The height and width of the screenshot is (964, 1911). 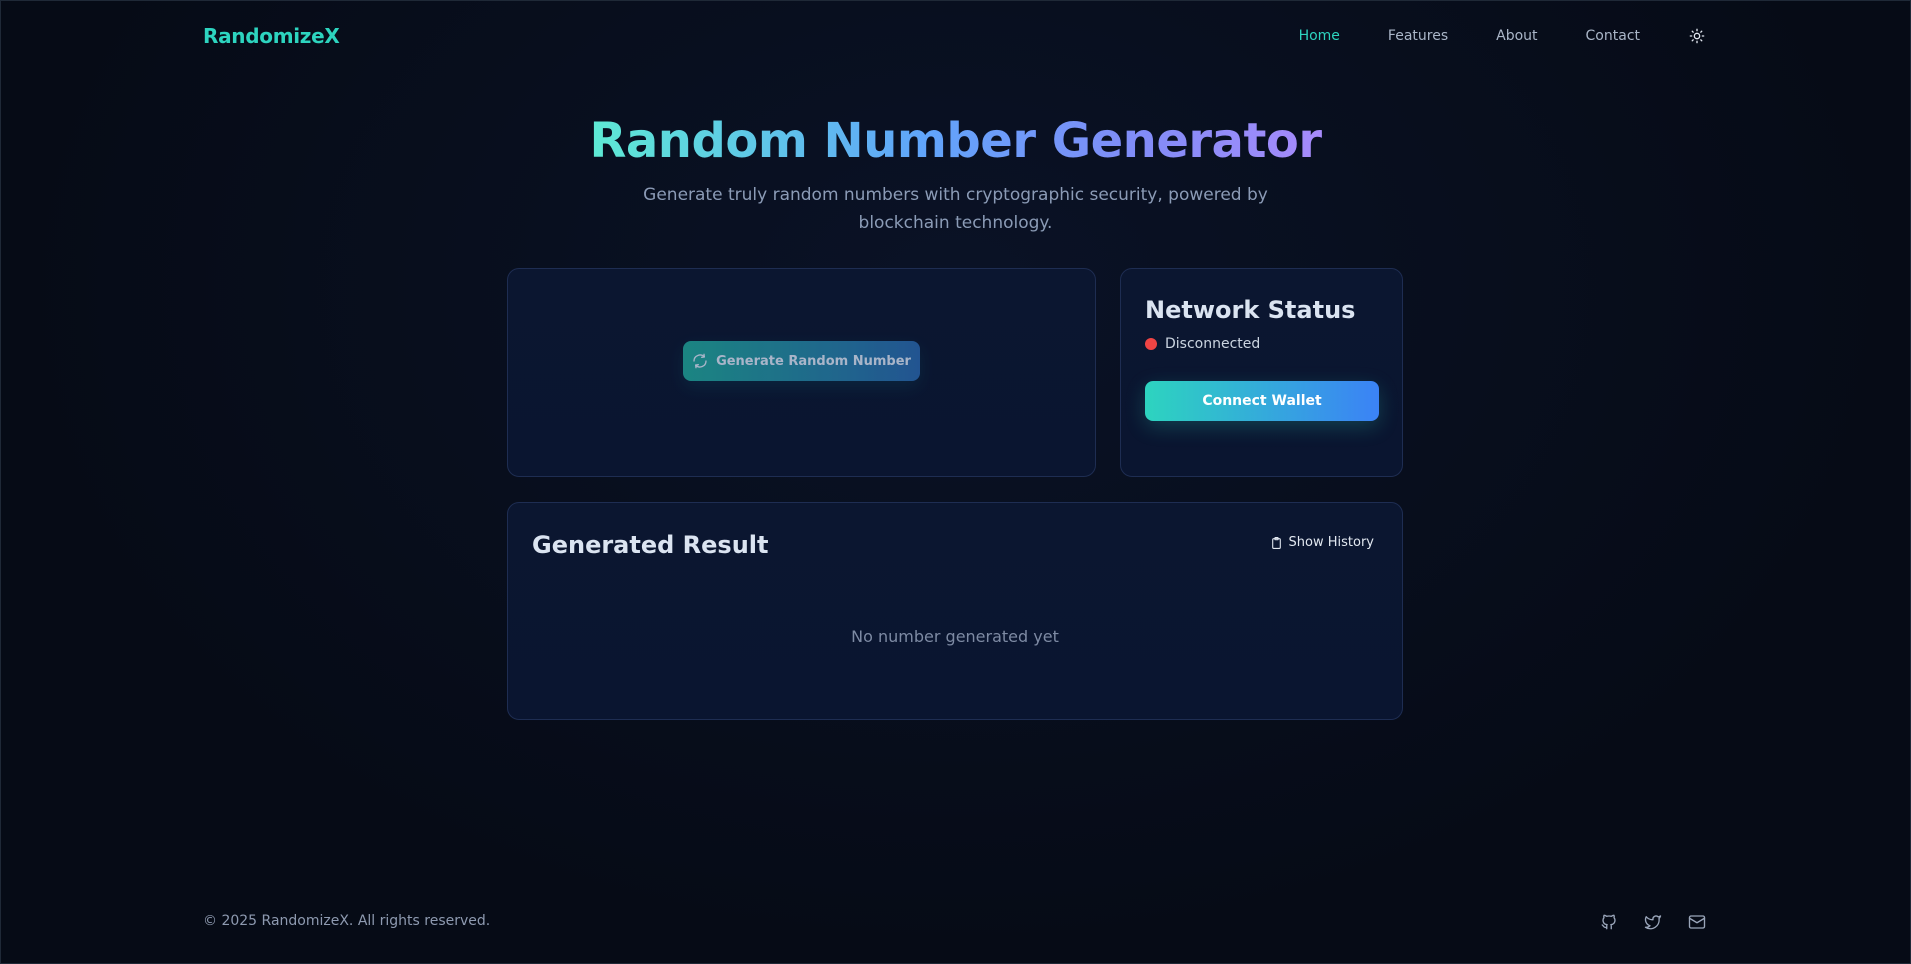 What do you see at coordinates (1262, 401) in the screenshot?
I see `connect-wallet-button: Connect Wallet` at bounding box center [1262, 401].